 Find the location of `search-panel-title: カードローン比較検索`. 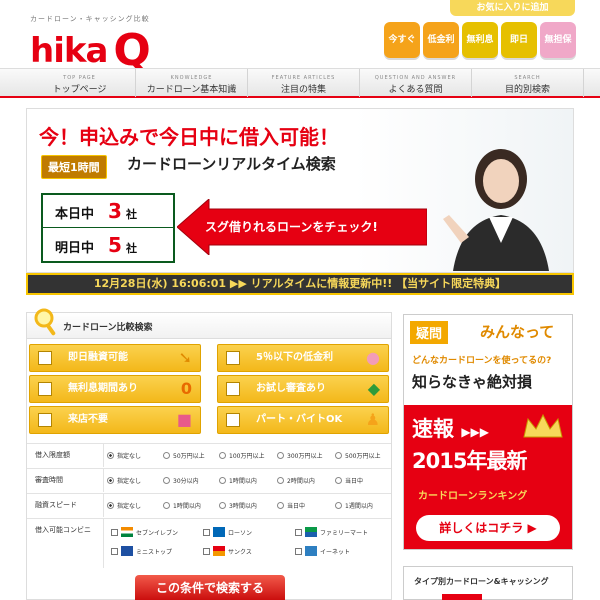

search-panel-title: カードローン比較検索 is located at coordinates (108, 328).